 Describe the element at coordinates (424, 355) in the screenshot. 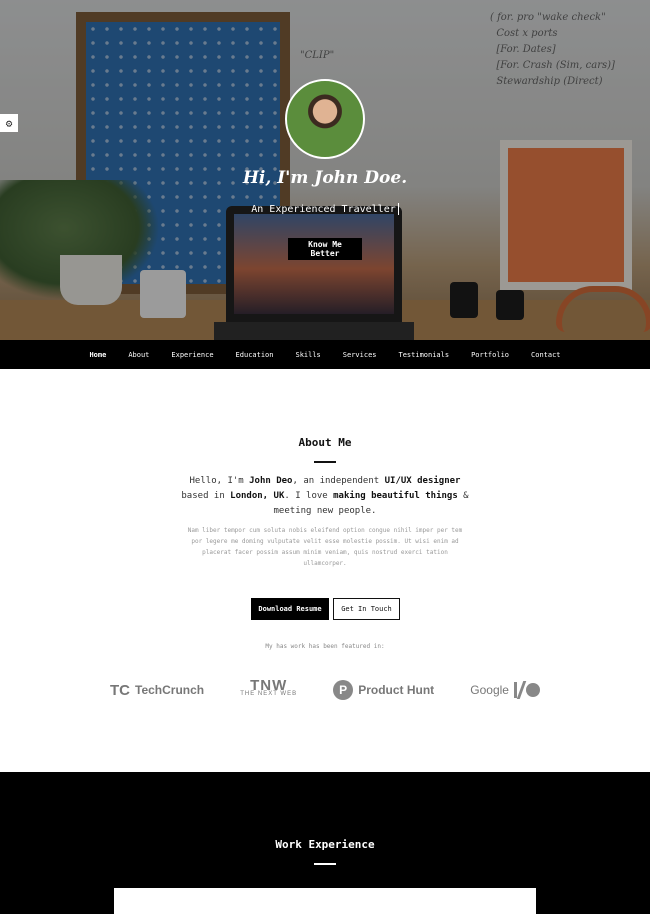

I see `nav-item-testimonials: Testimonials` at that location.